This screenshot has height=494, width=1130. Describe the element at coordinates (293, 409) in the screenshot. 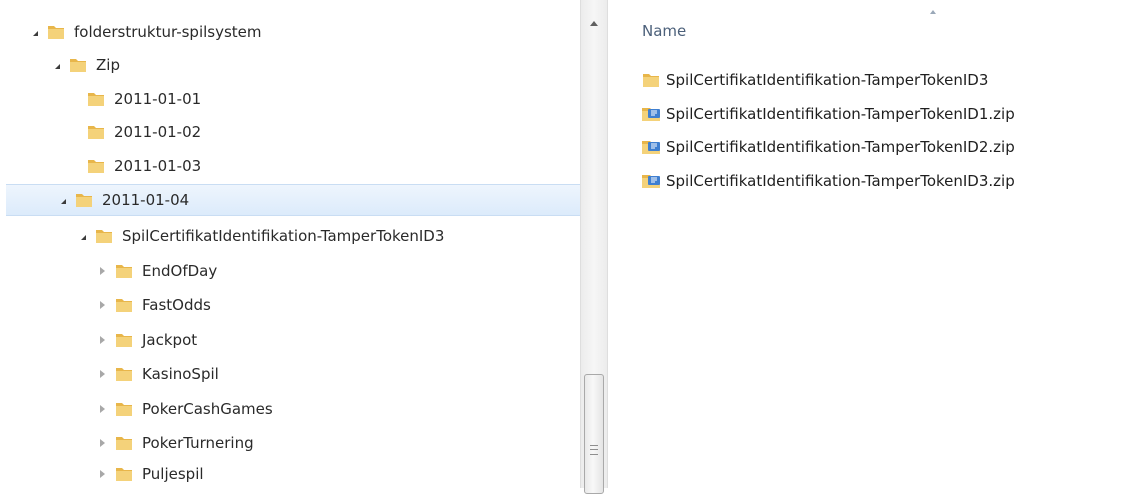

I see `tree-item-pokercashgames: PokerCashGames` at that location.